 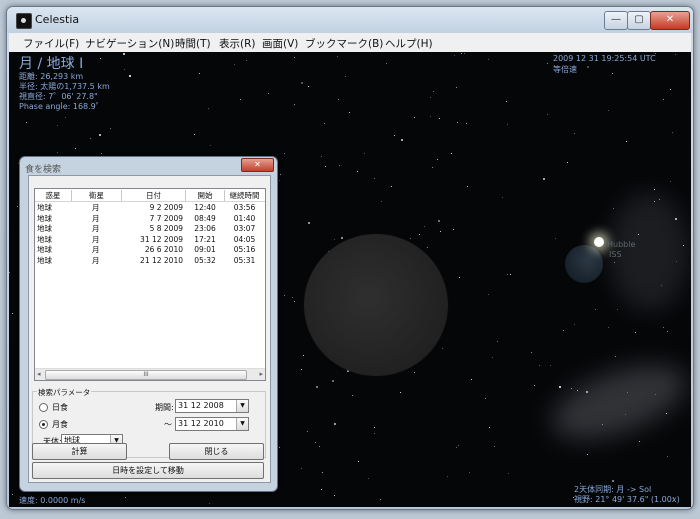 What do you see at coordinates (670, 20) in the screenshot?
I see `close-button: ✕` at bounding box center [670, 20].